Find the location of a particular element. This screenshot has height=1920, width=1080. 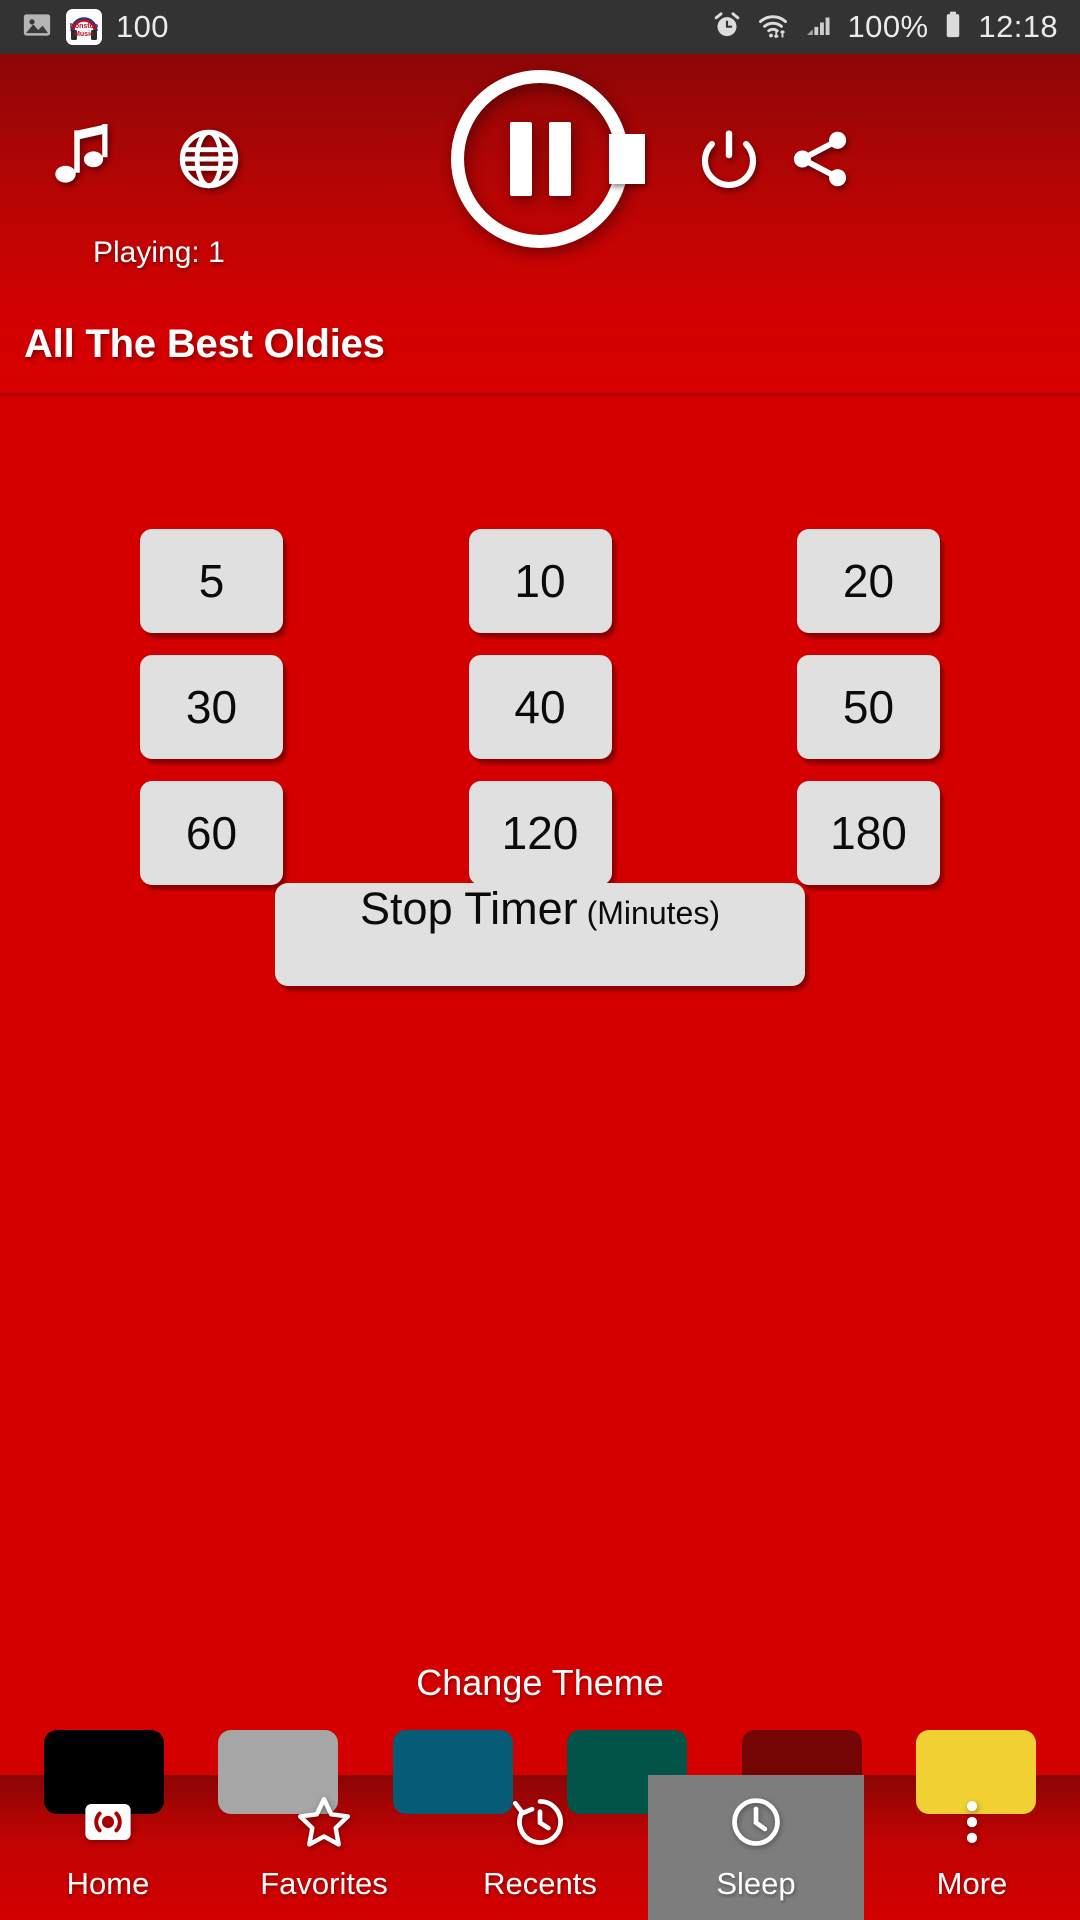

nav-label-favorites: Favorites is located at coordinates (324, 1883).